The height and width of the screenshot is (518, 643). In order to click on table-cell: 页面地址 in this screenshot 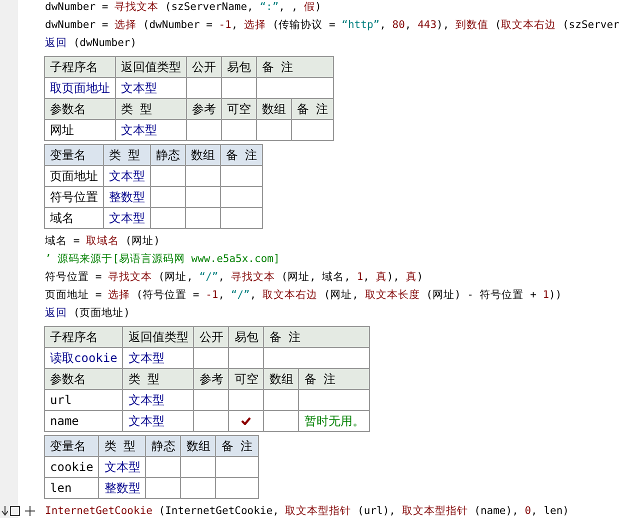, I will do `click(74, 176)`.